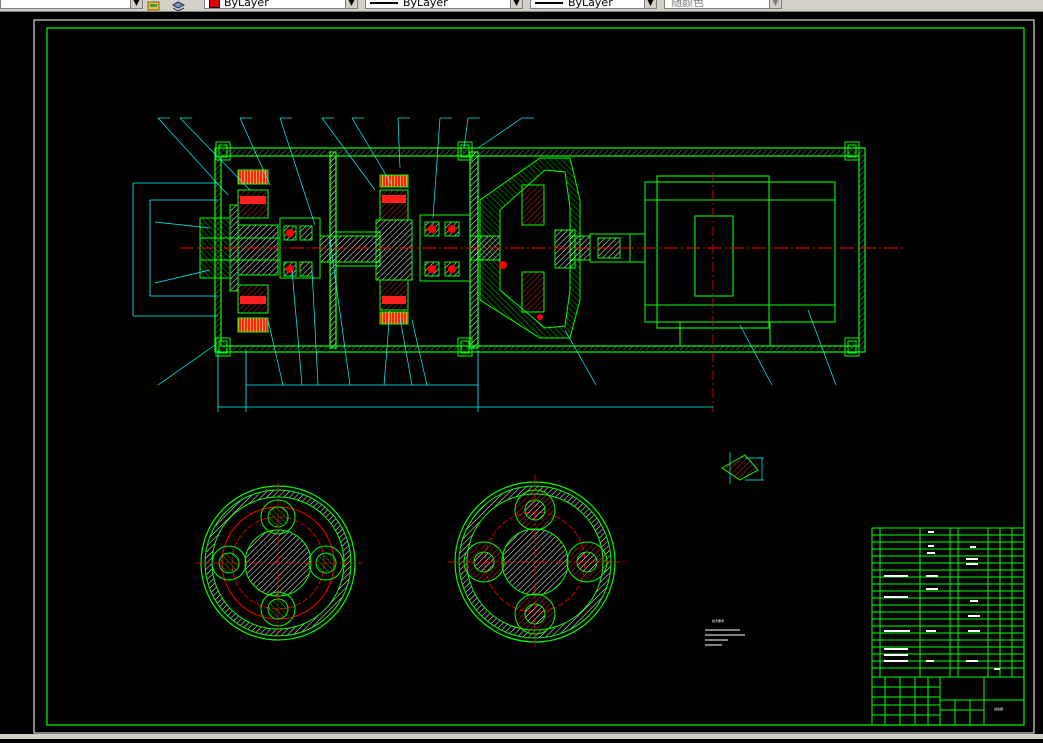  I want to click on plotstyle-combo-value: 随颜色, so click(687, 4).